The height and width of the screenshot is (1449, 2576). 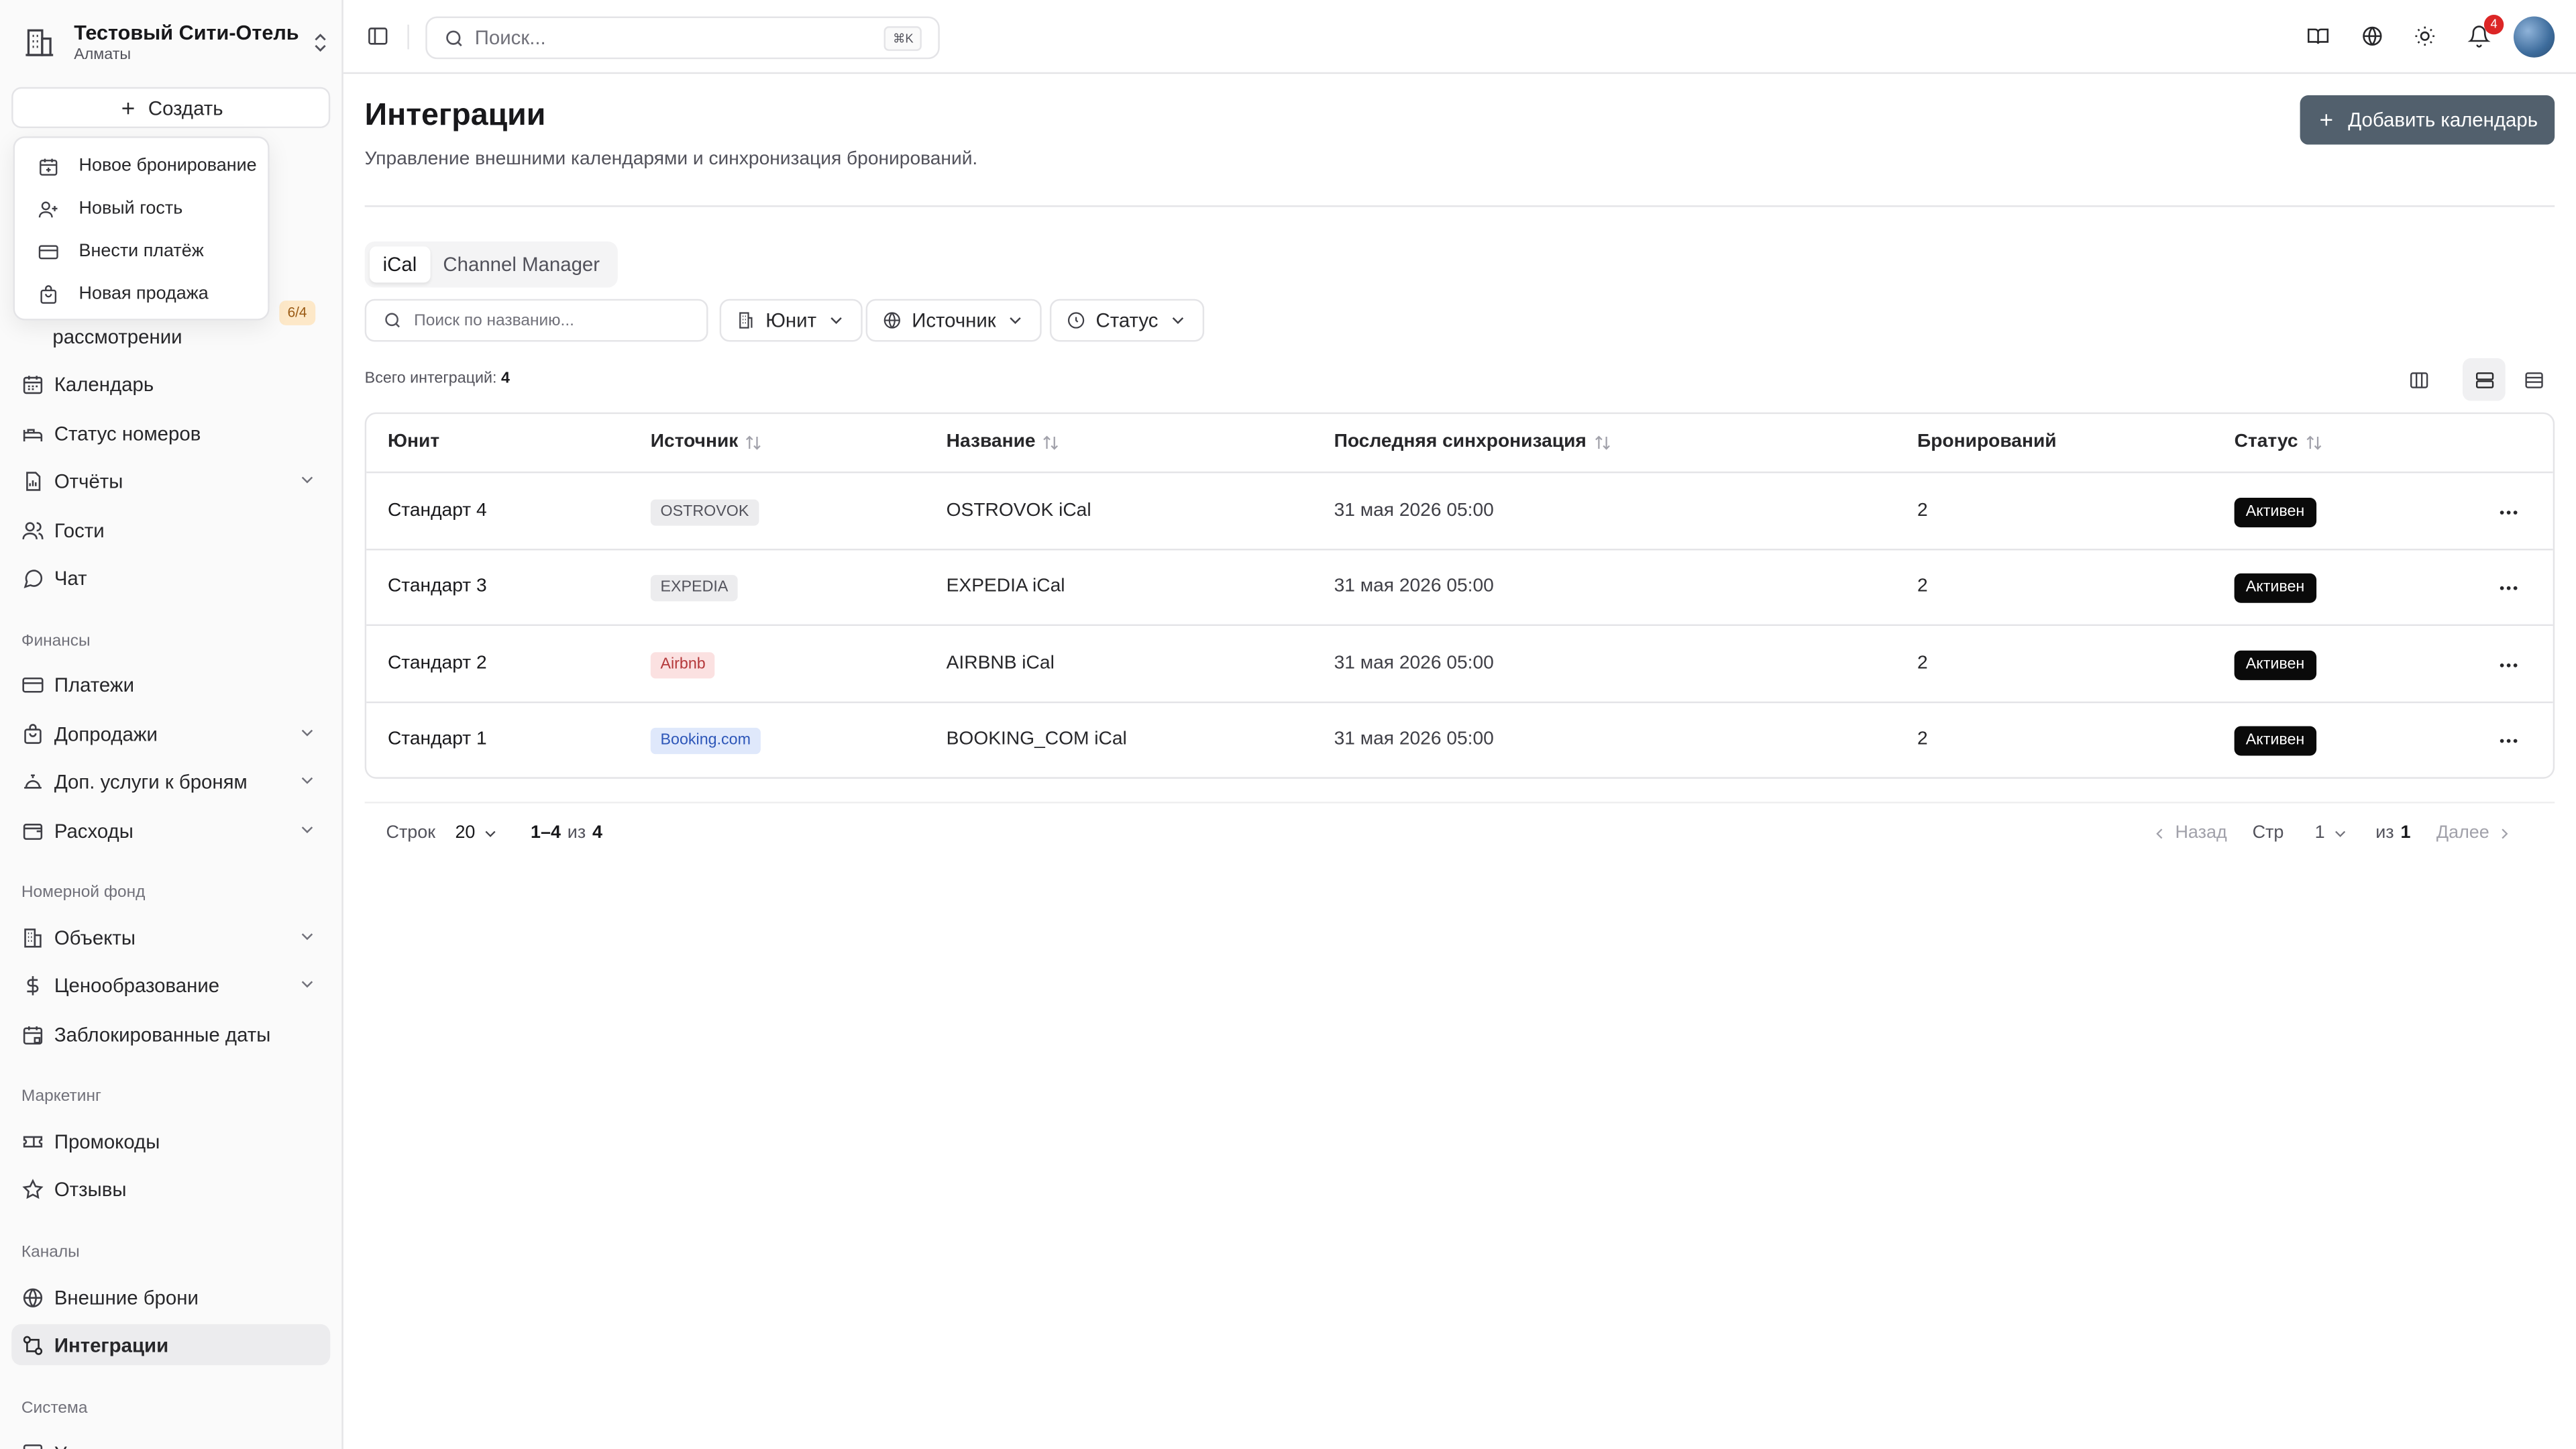 What do you see at coordinates (33, 434) in the screenshot?
I see `bed-icon` at bounding box center [33, 434].